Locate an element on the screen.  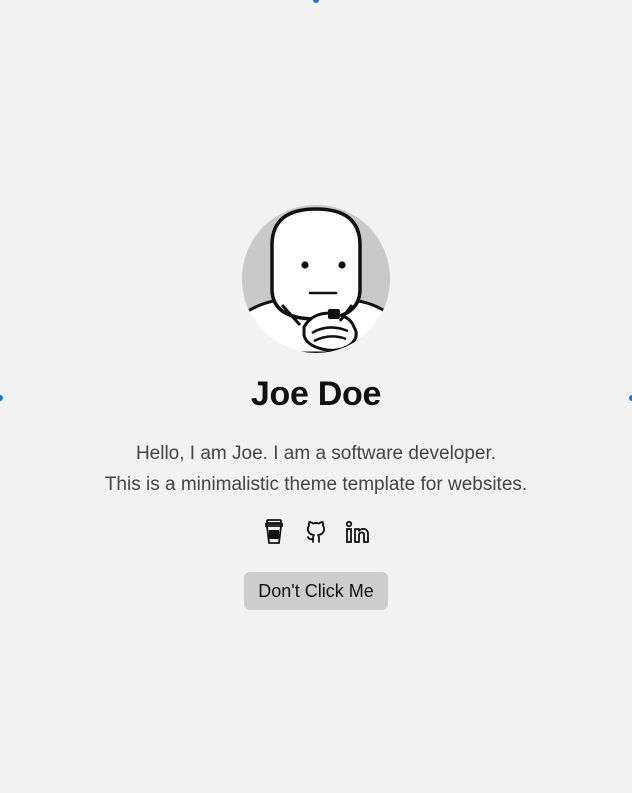
linkedin-link is located at coordinates (358, 532).